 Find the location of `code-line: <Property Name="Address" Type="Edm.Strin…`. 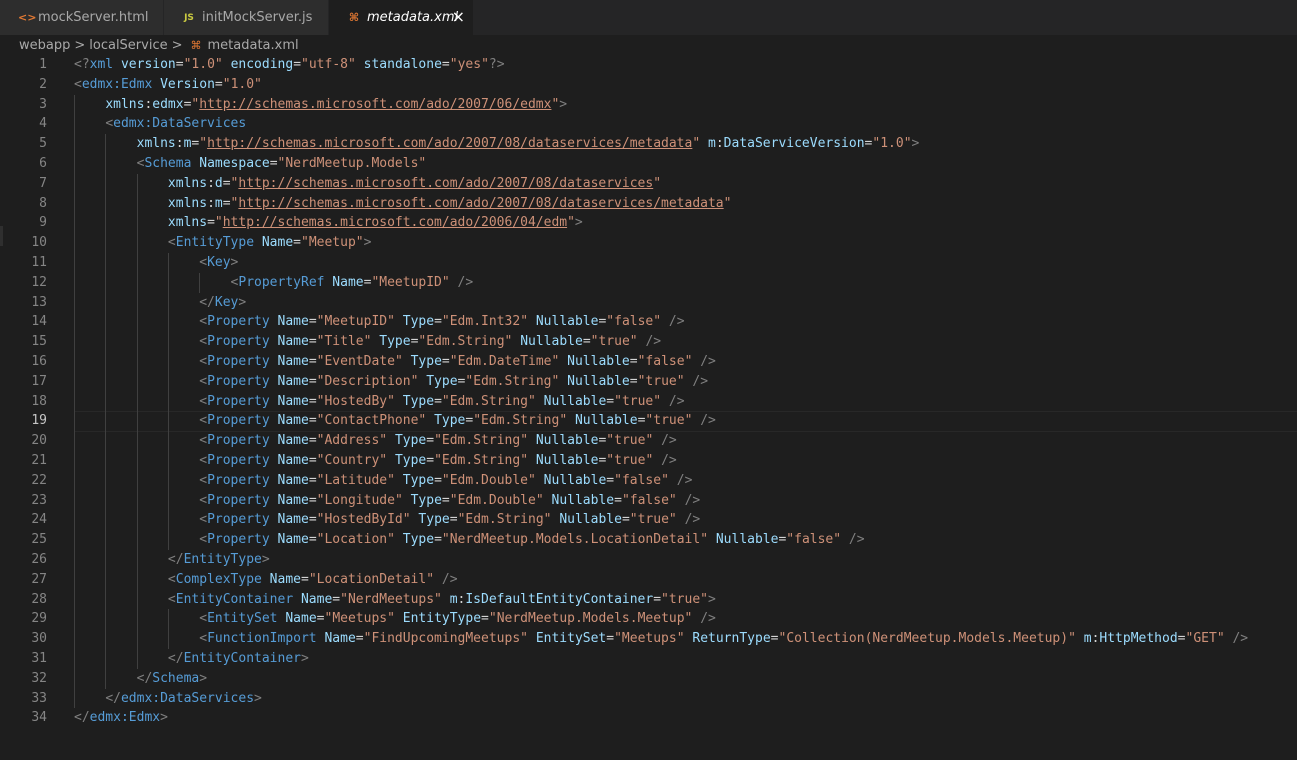

code-line: <Property Name="Address" Type="Edm.Strin… is located at coordinates (375, 441).